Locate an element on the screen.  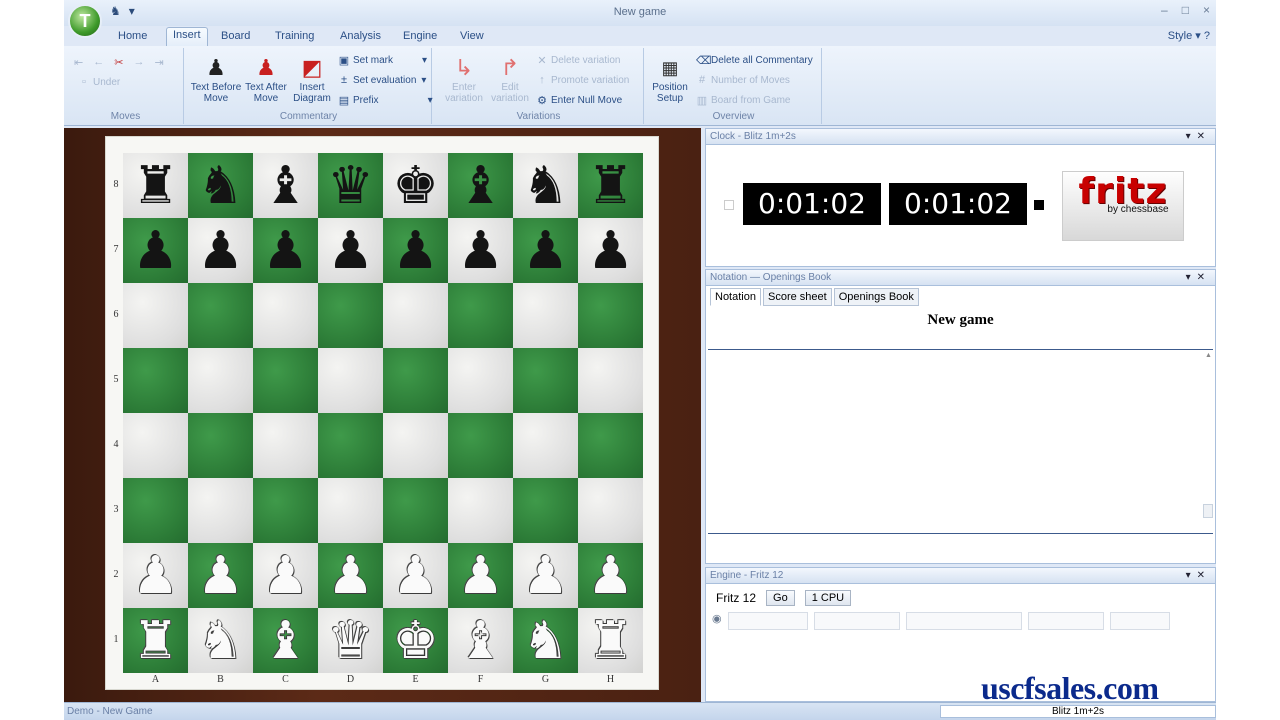
board-square-d4 is located at coordinates (350, 445).